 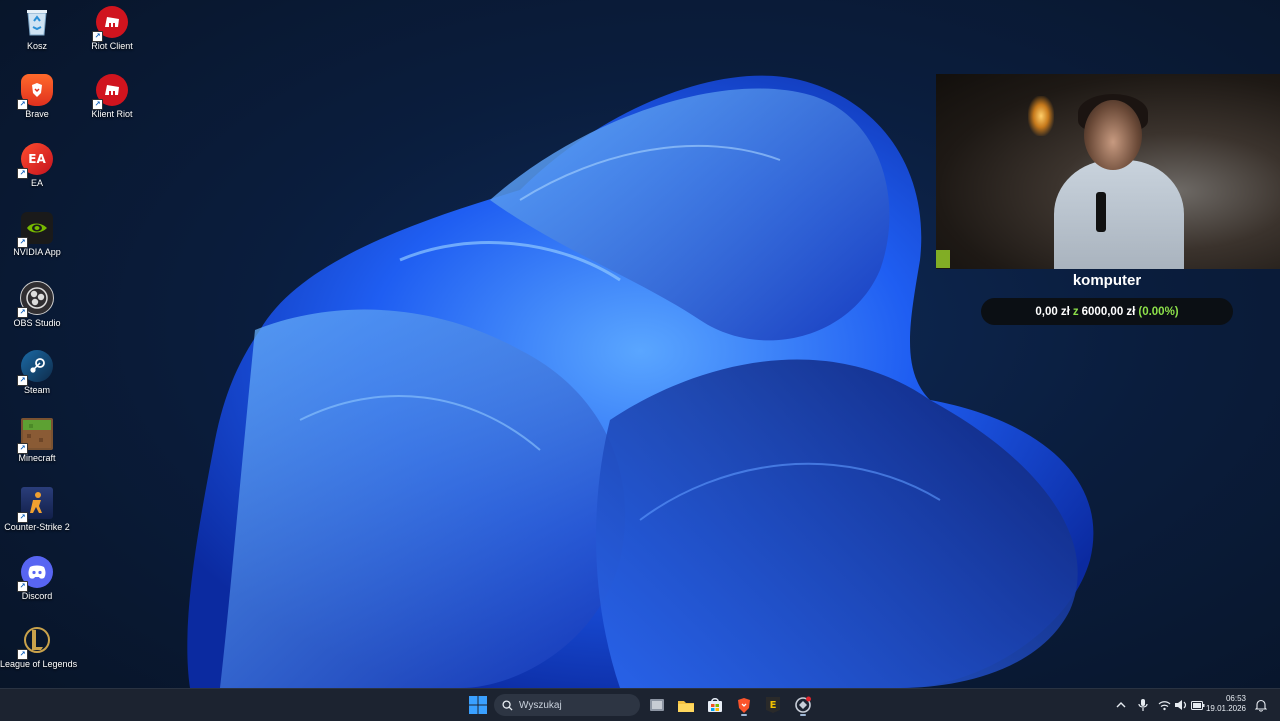 I want to click on notification-bell-icon, so click(x=1261, y=705).